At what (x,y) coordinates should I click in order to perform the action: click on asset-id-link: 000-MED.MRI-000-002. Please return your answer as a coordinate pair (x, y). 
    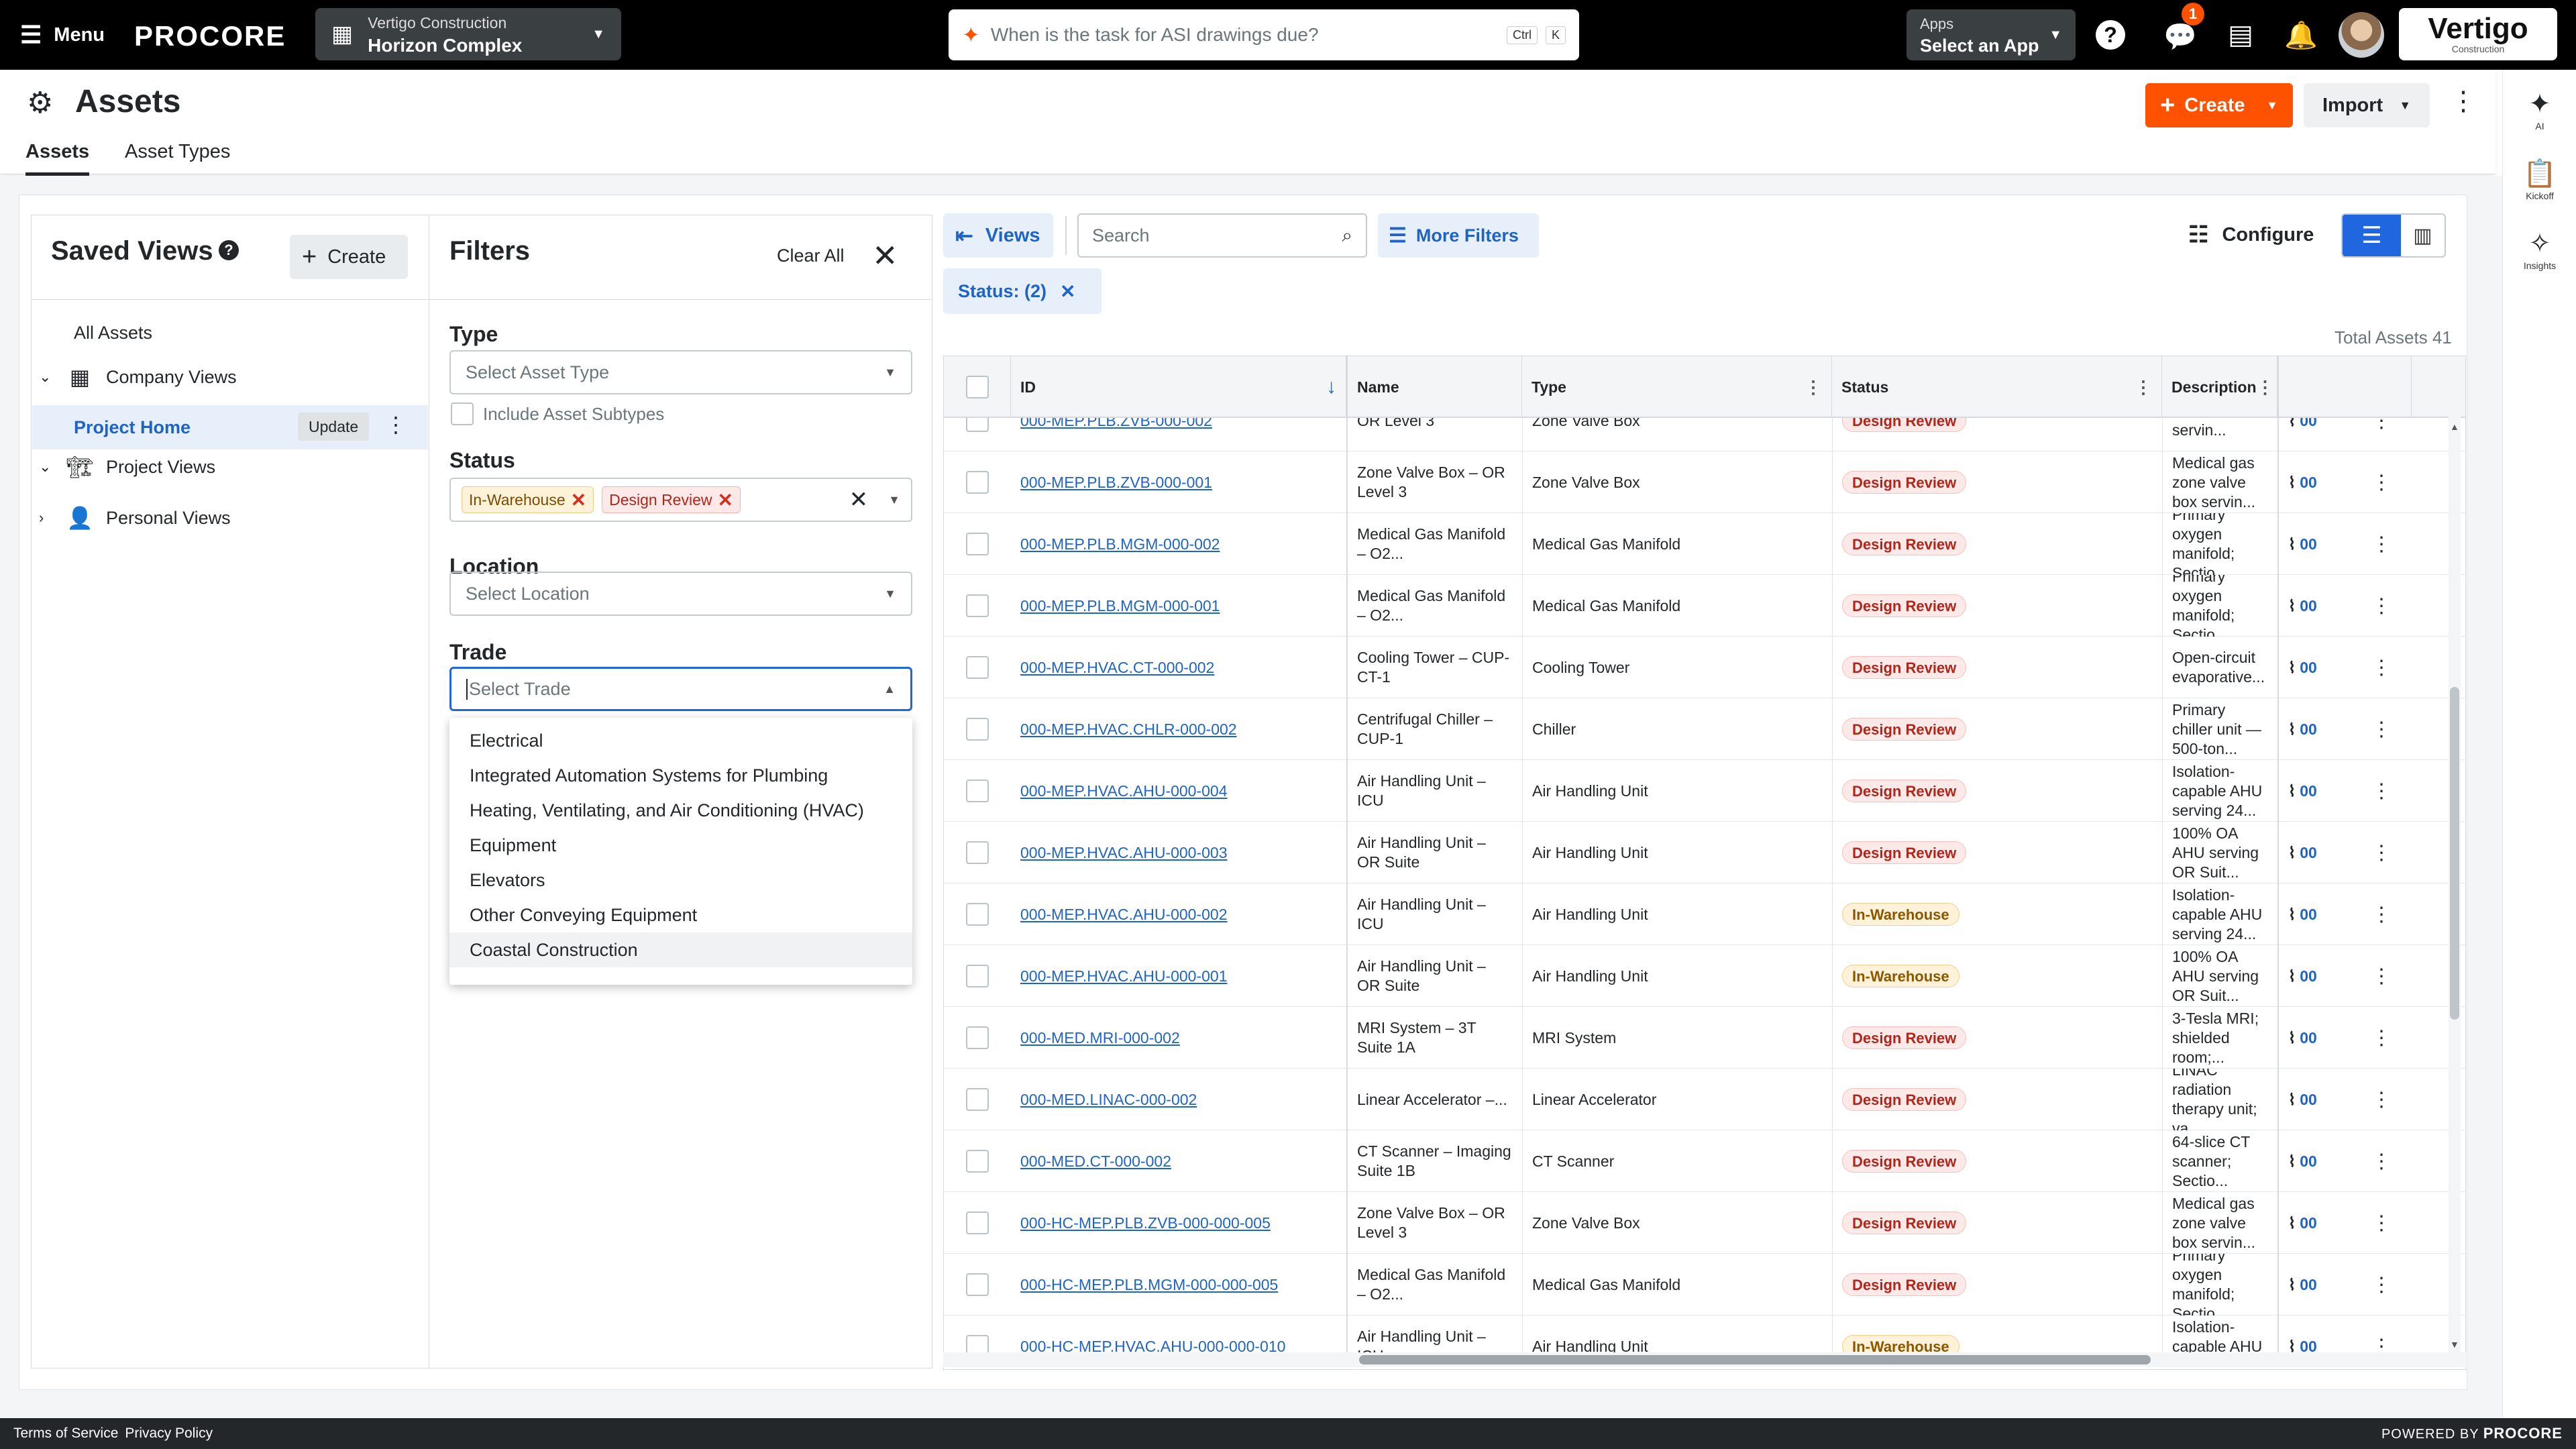
    Looking at the image, I should click on (1178, 1038).